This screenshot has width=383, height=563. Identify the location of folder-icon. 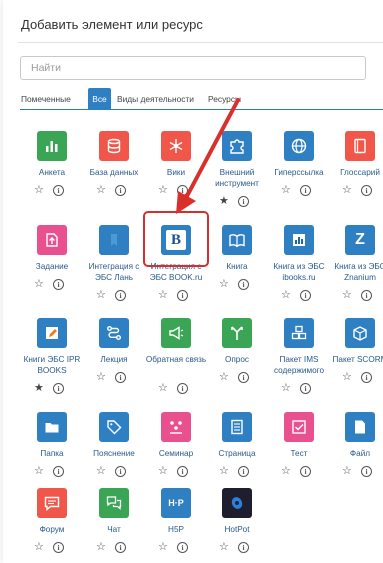
(52, 427).